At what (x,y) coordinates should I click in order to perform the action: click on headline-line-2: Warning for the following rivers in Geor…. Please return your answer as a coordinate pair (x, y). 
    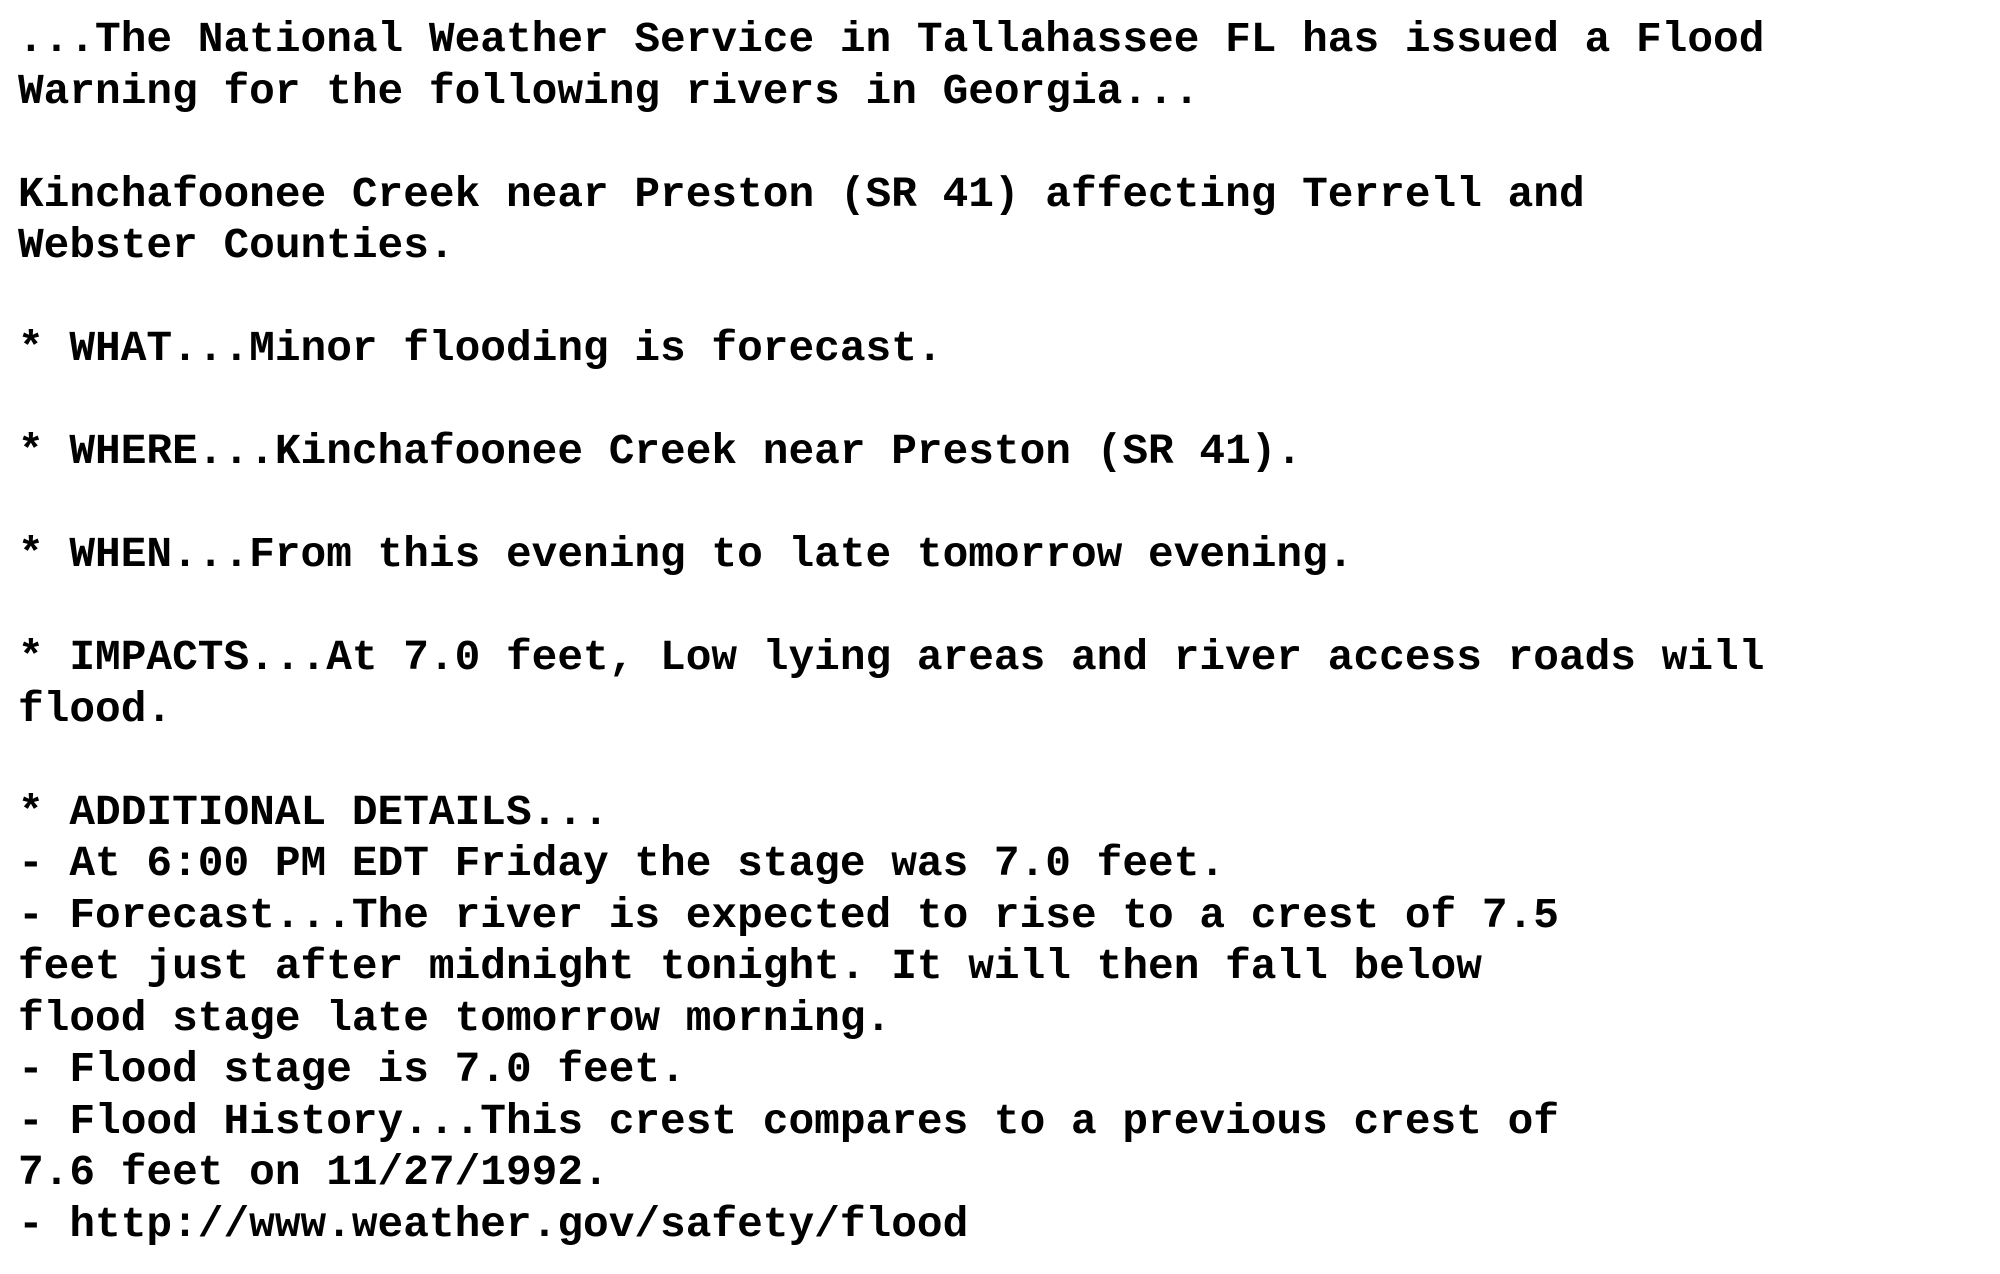
    Looking at the image, I should click on (609, 91).